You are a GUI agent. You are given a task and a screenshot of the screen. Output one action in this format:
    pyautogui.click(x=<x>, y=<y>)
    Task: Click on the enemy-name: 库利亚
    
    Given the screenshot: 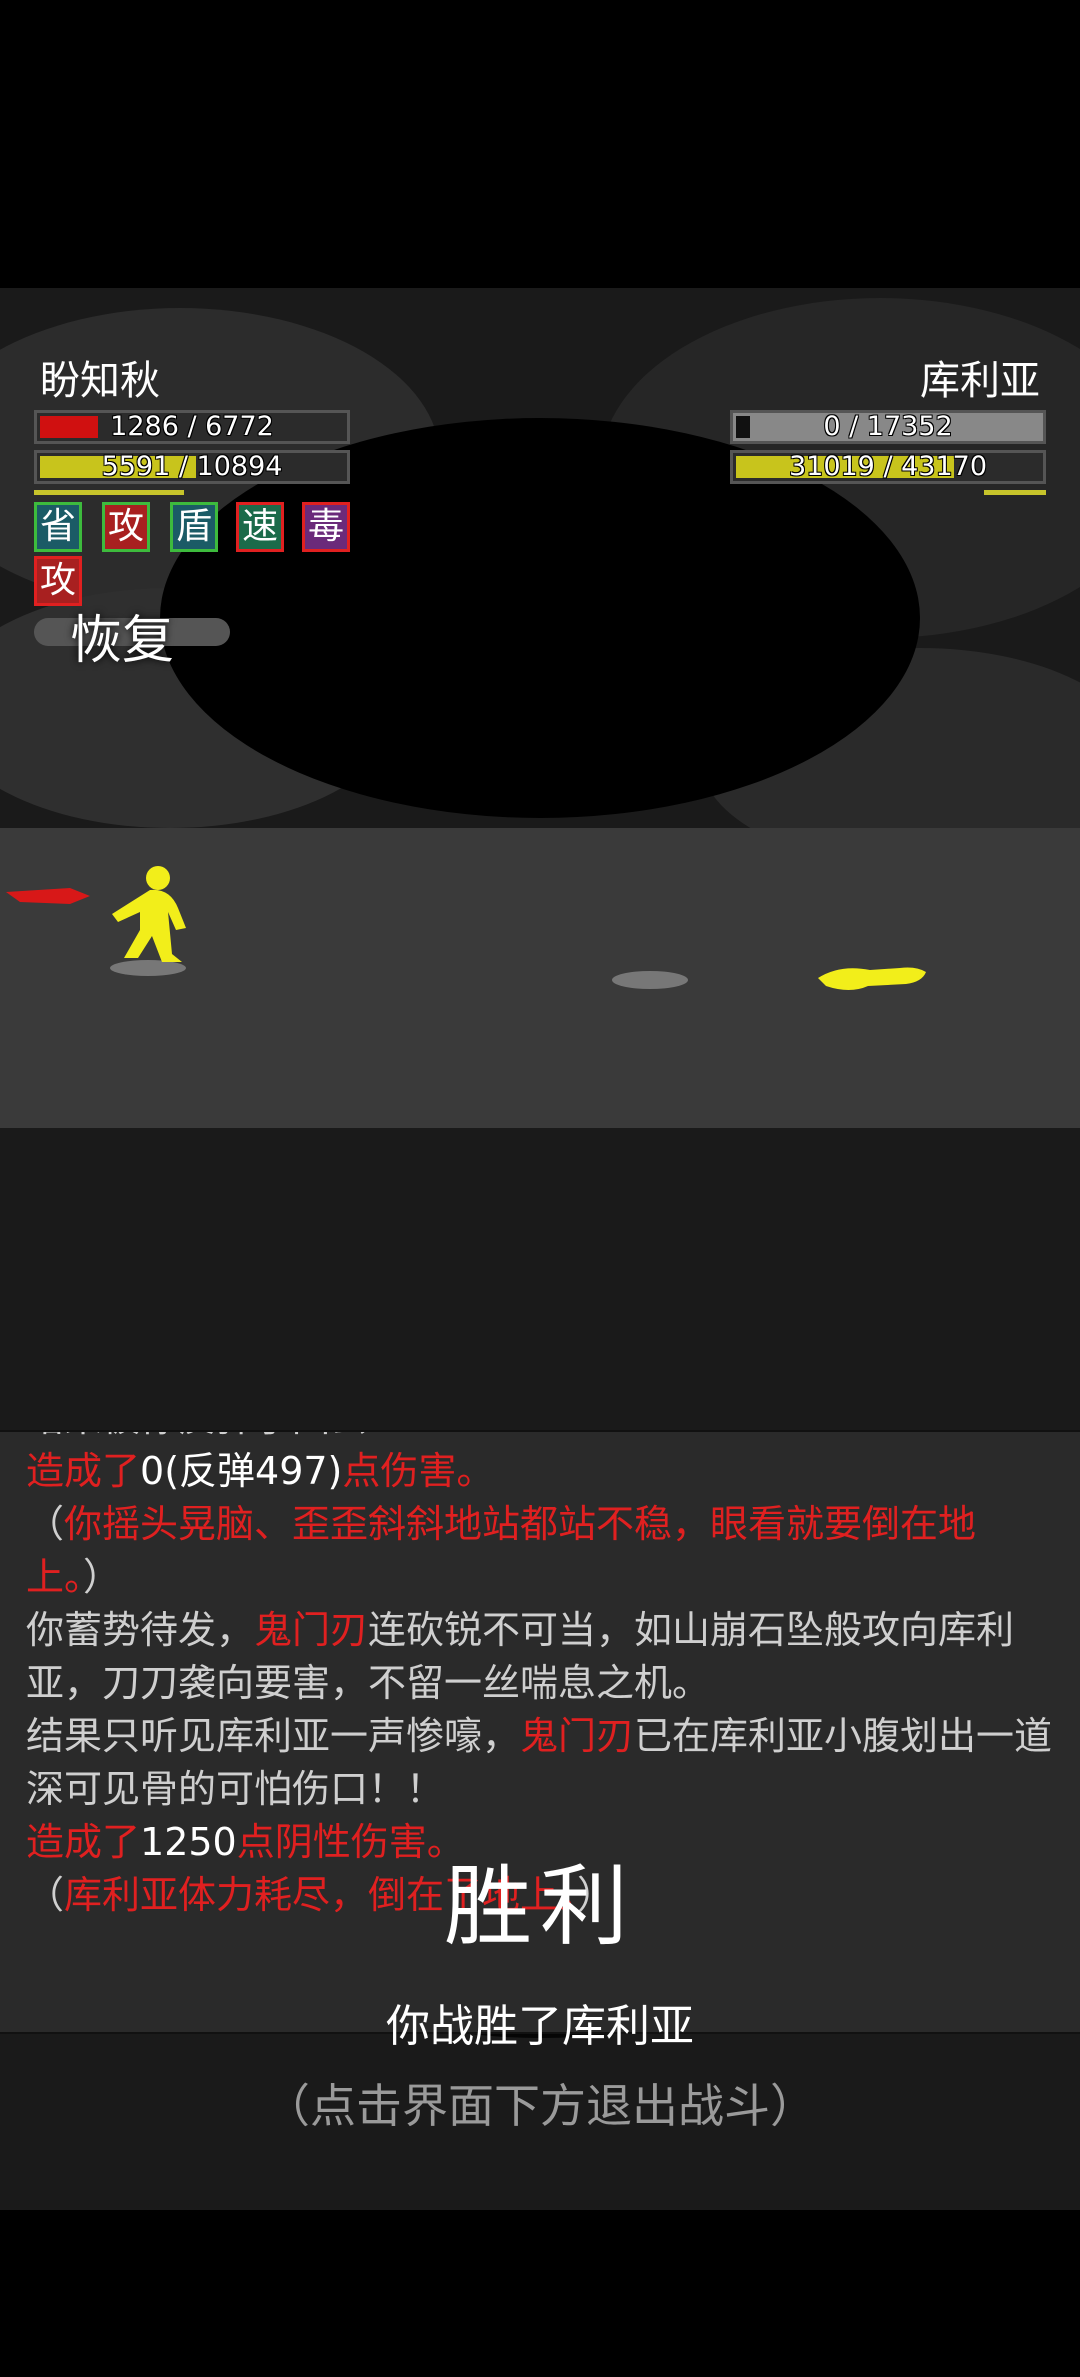 What is the action you would take?
    pyautogui.click(x=980, y=381)
    